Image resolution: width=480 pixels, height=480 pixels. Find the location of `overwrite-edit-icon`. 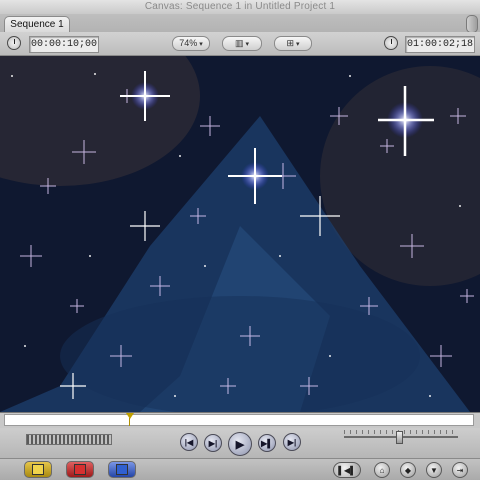

overwrite-edit-icon is located at coordinates (80, 469).